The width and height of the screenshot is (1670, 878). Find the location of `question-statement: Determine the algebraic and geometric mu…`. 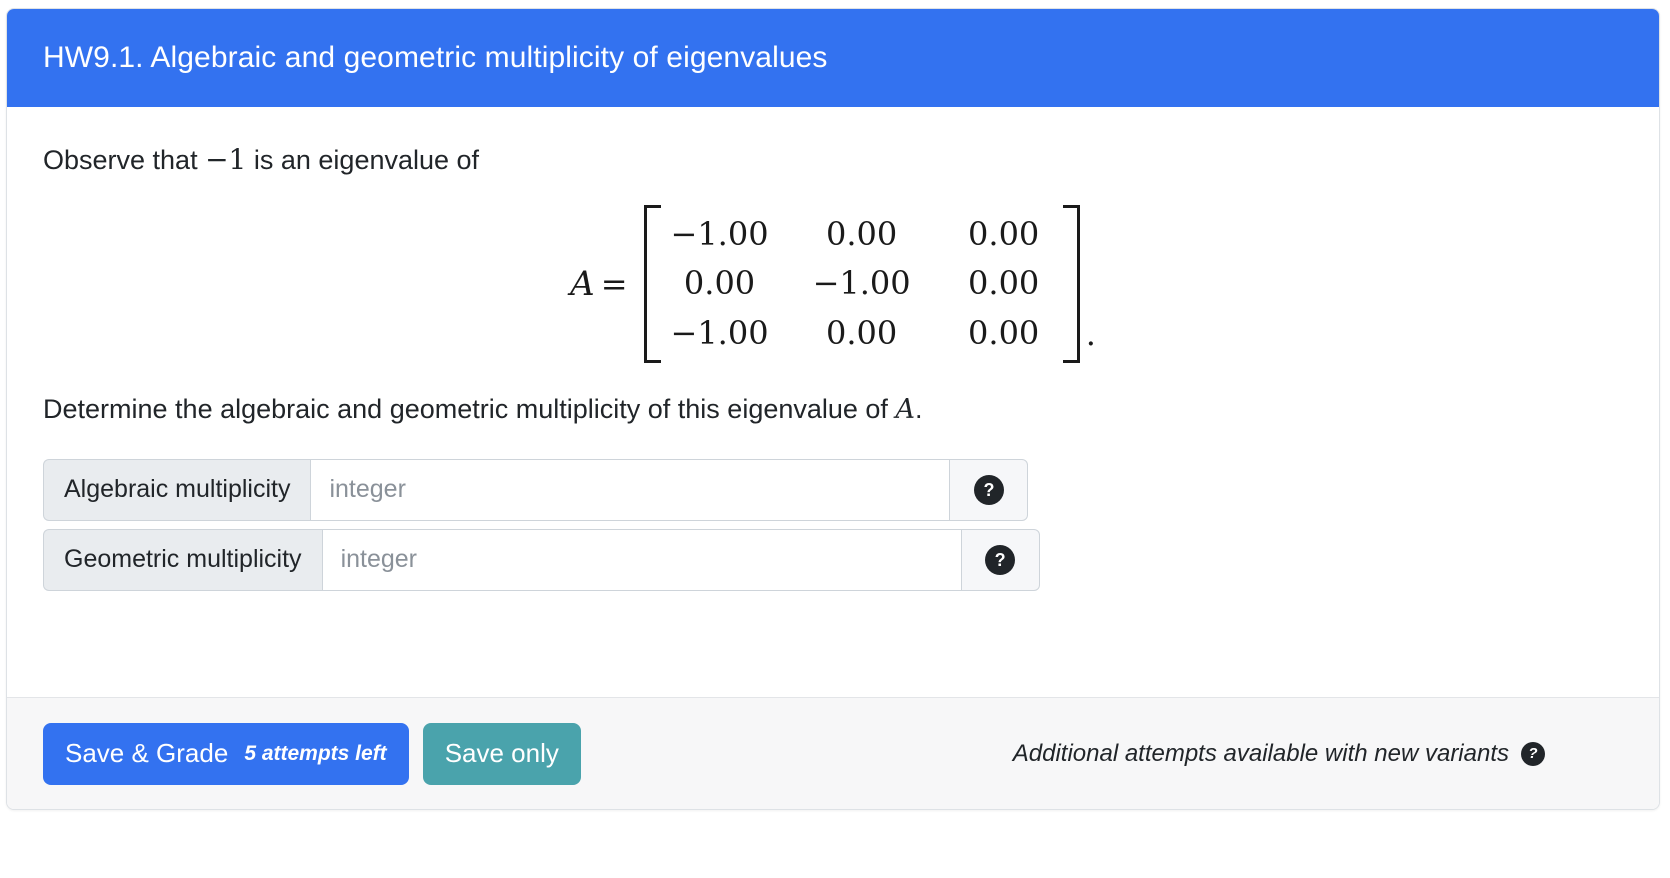

question-statement: Determine the algebraic and geometric mu… is located at coordinates (833, 409).